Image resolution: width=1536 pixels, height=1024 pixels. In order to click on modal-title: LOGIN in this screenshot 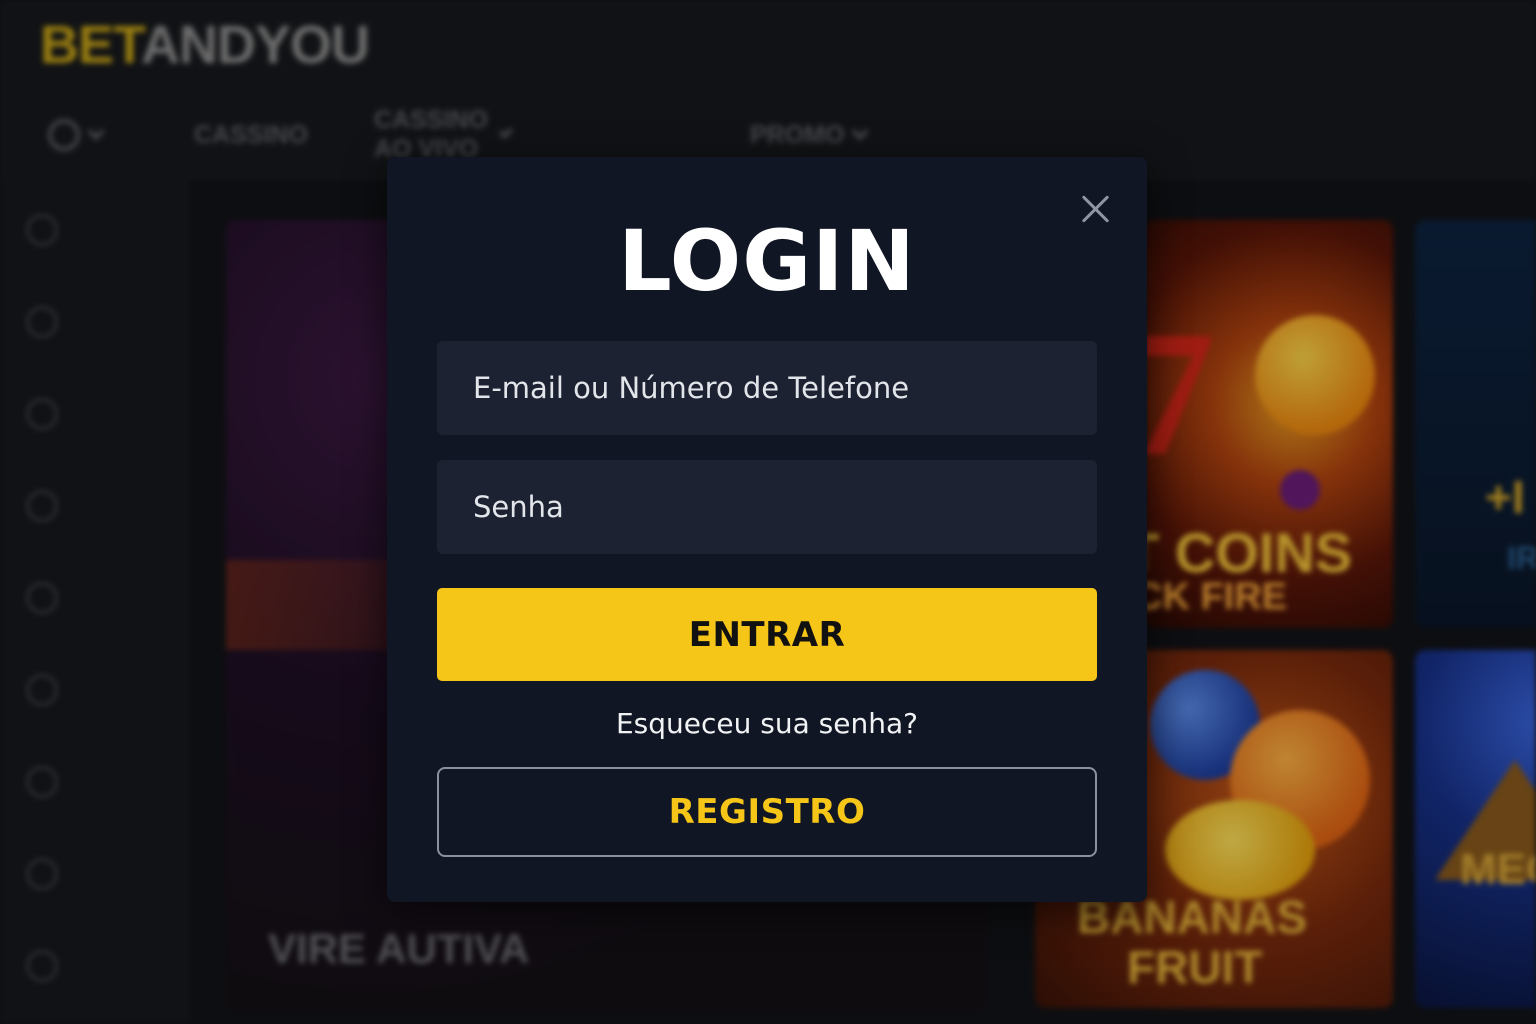, I will do `click(767, 261)`.